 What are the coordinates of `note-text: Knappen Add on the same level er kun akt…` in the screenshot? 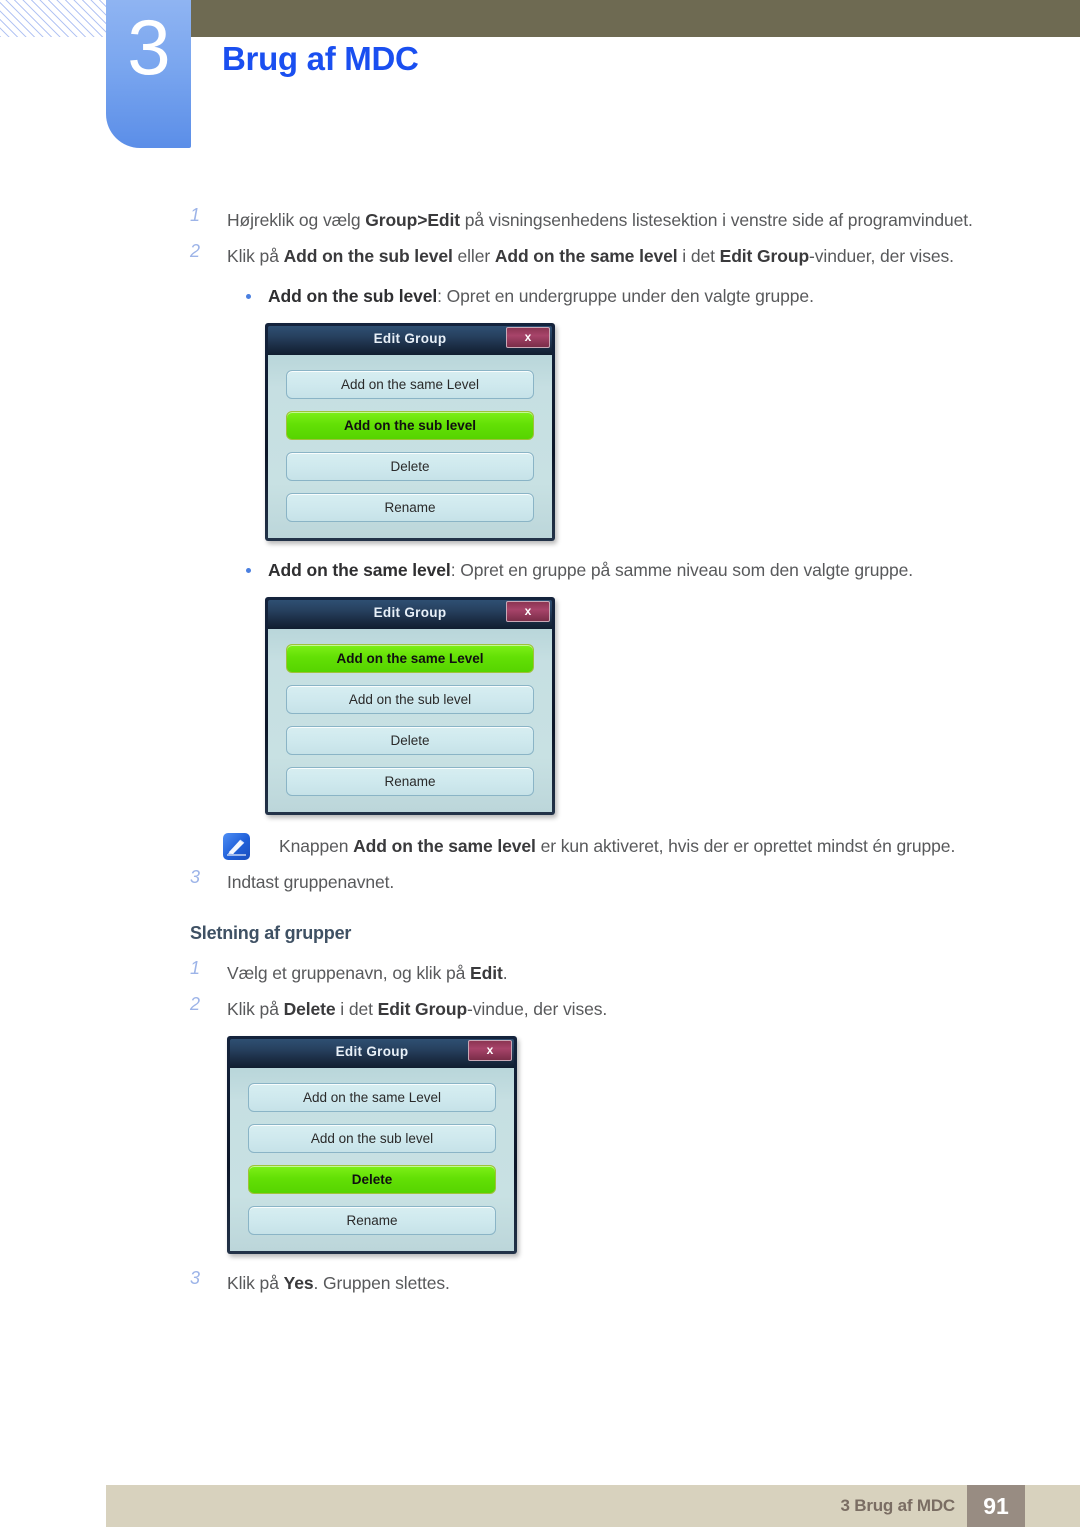 It's located at (617, 846).